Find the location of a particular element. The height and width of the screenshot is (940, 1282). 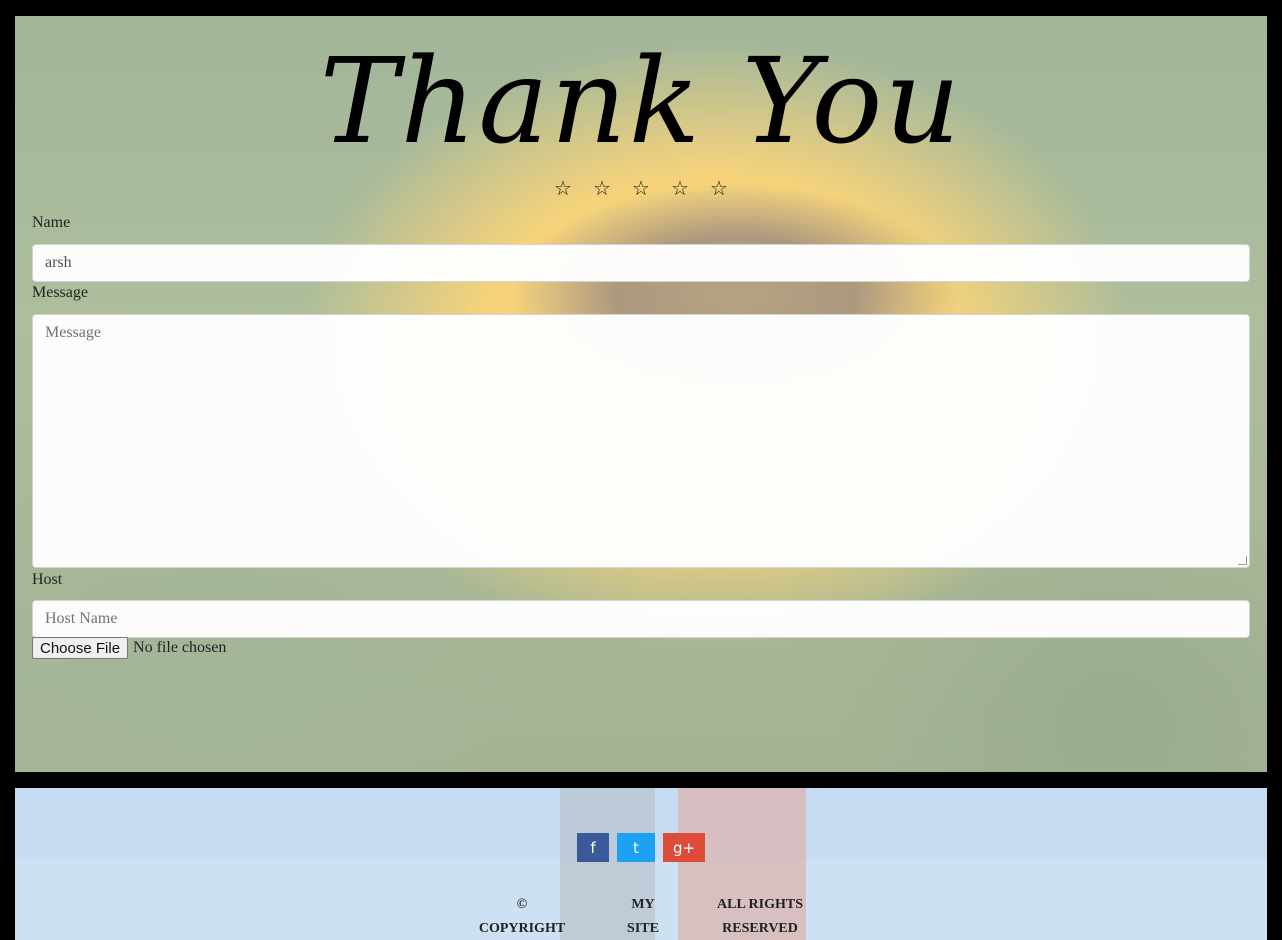

file-upload: Choose File No file chosen is located at coordinates (129, 648).